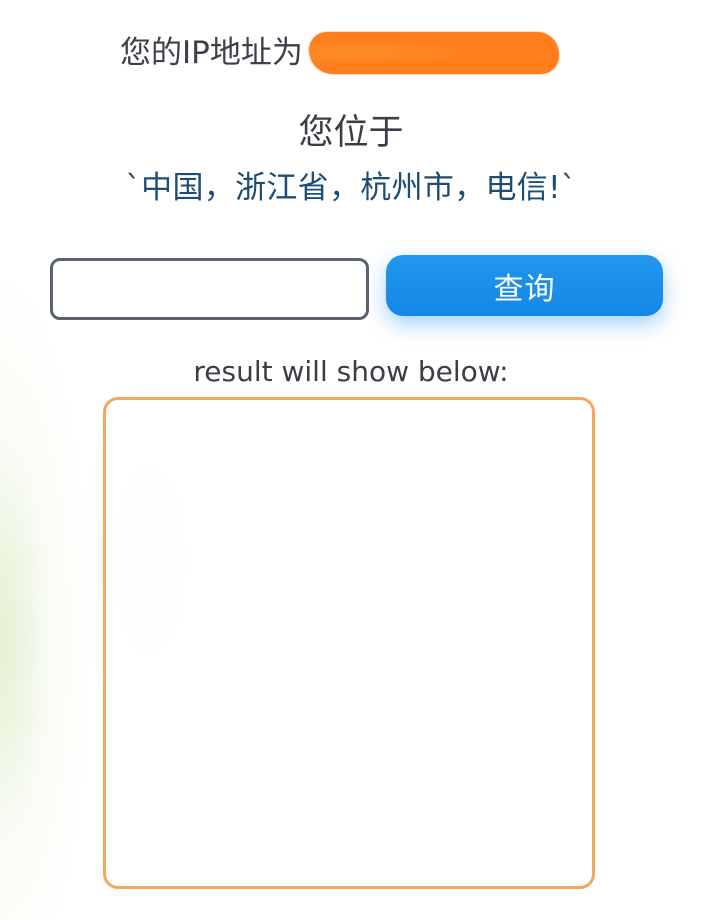 Image resolution: width=702 pixels, height=920 pixels. I want to click on ip-address-label: 您的IP地址为, so click(211, 52).